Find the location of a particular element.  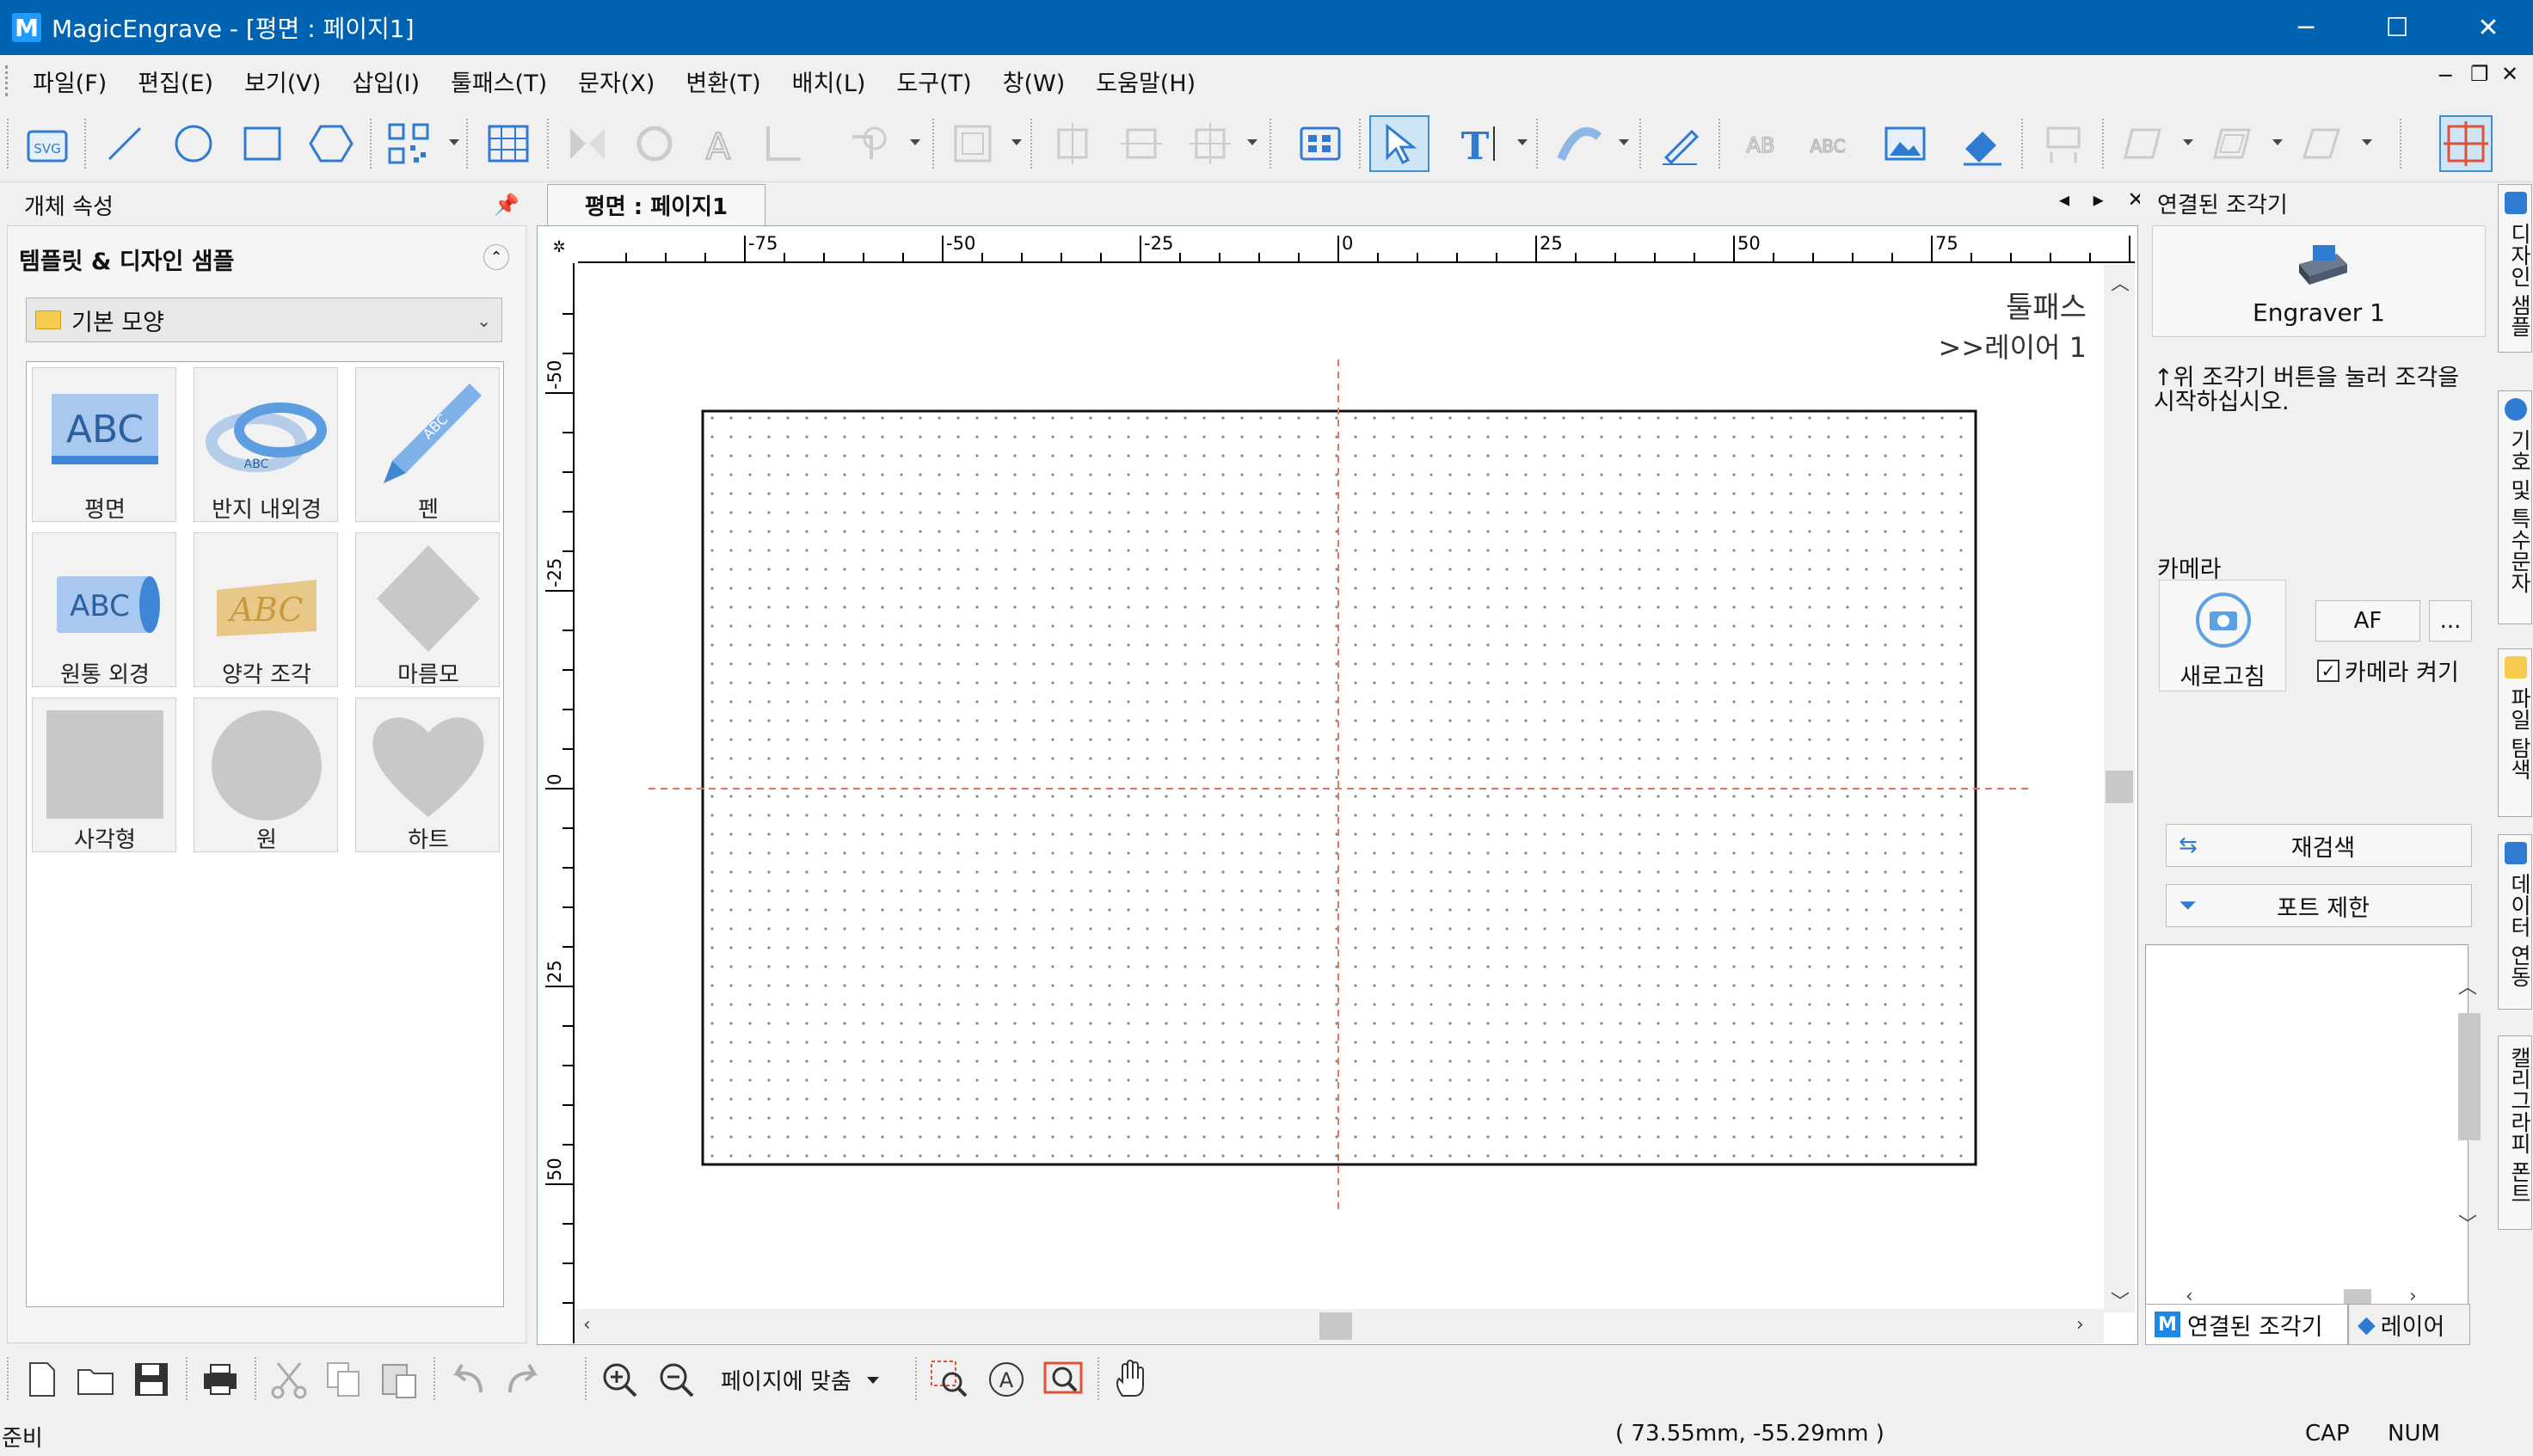

horizontal-scrollbar: ‹ › is located at coordinates (1340, 1326).